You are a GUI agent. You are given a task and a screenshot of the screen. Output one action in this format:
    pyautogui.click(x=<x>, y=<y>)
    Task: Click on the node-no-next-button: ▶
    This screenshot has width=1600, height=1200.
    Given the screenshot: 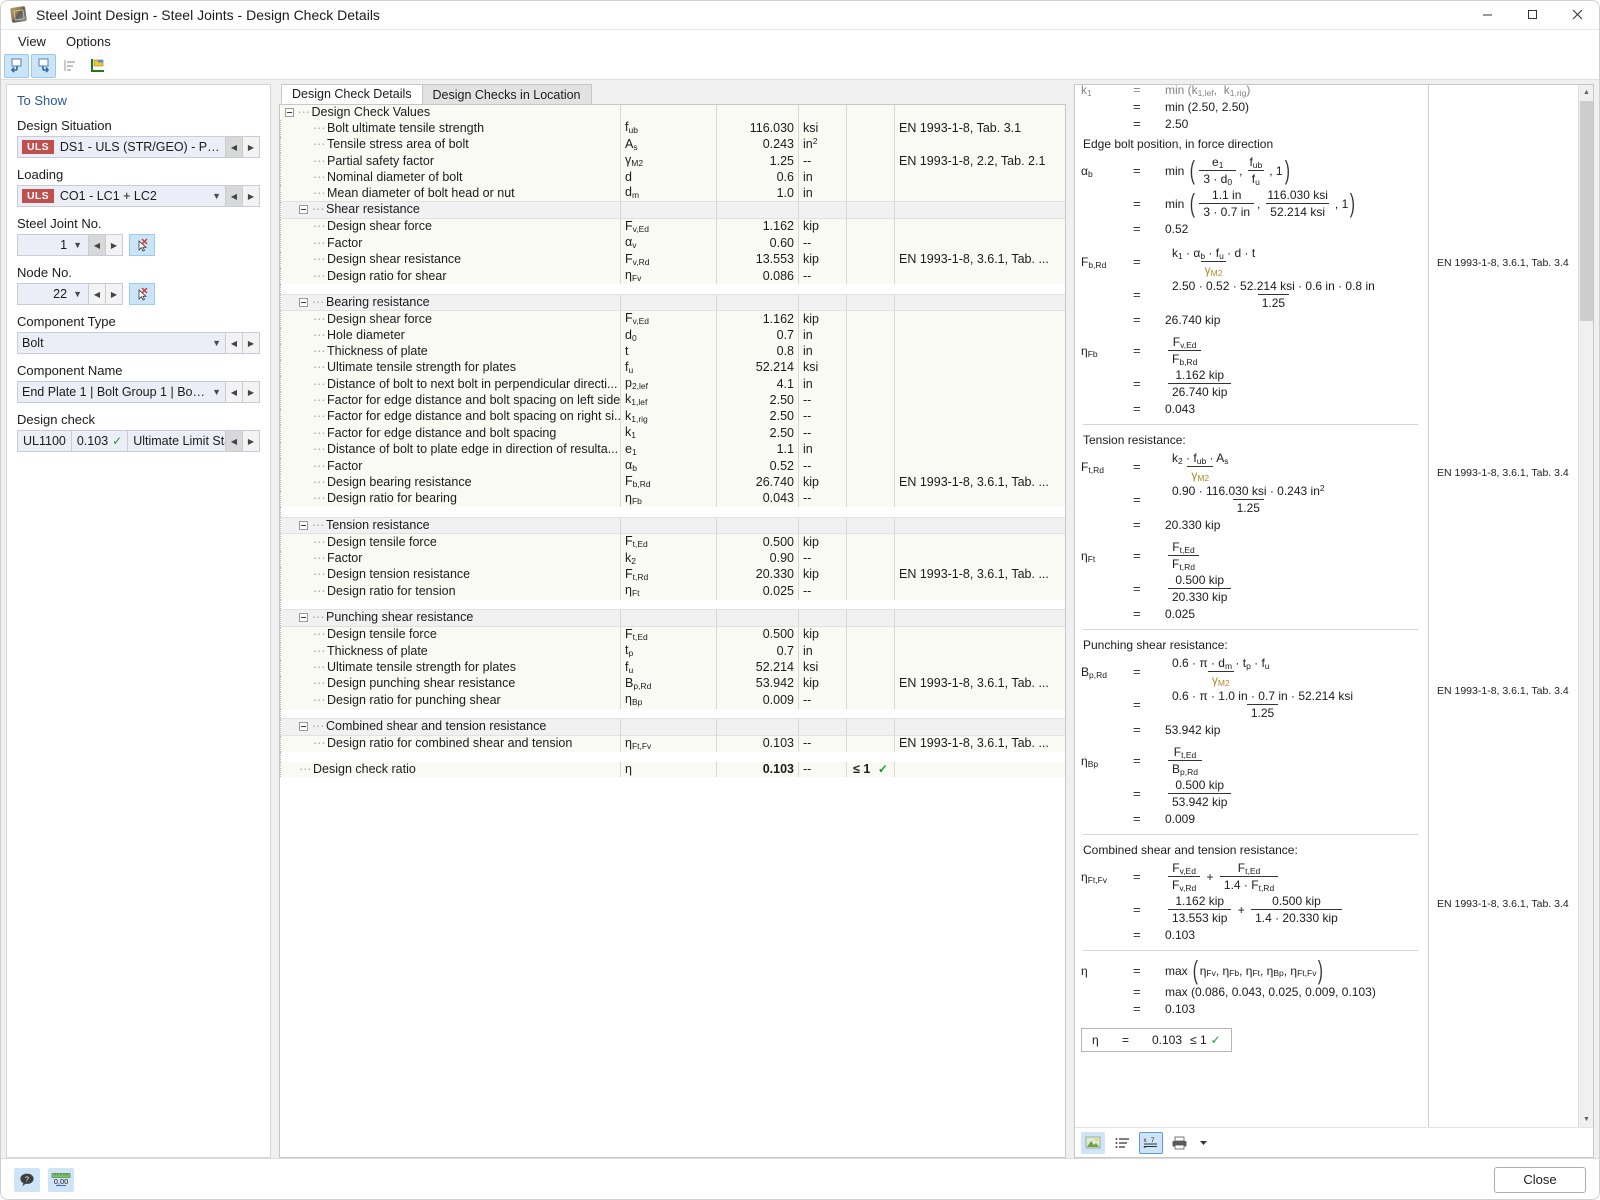 What is the action you would take?
    pyautogui.click(x=114, y=294)
    